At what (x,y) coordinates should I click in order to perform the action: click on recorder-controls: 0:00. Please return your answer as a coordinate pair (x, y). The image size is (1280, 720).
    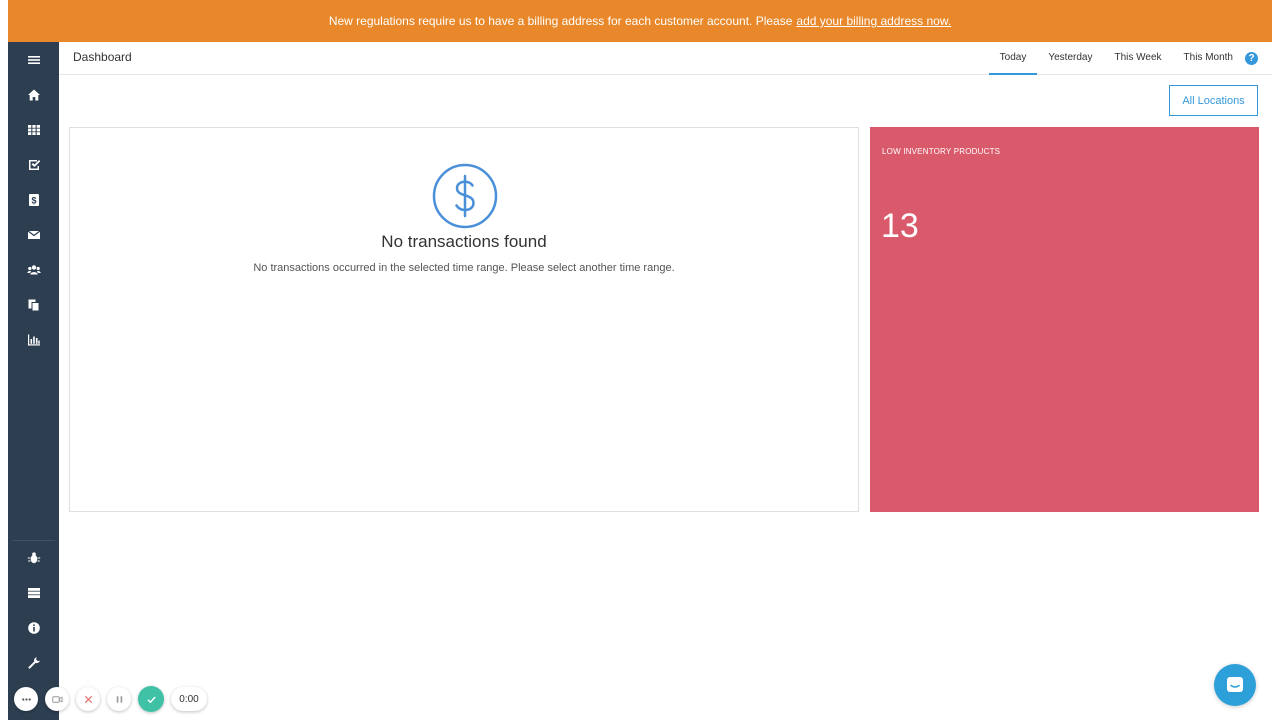
    Looking at the image, I should click on (114, 699).